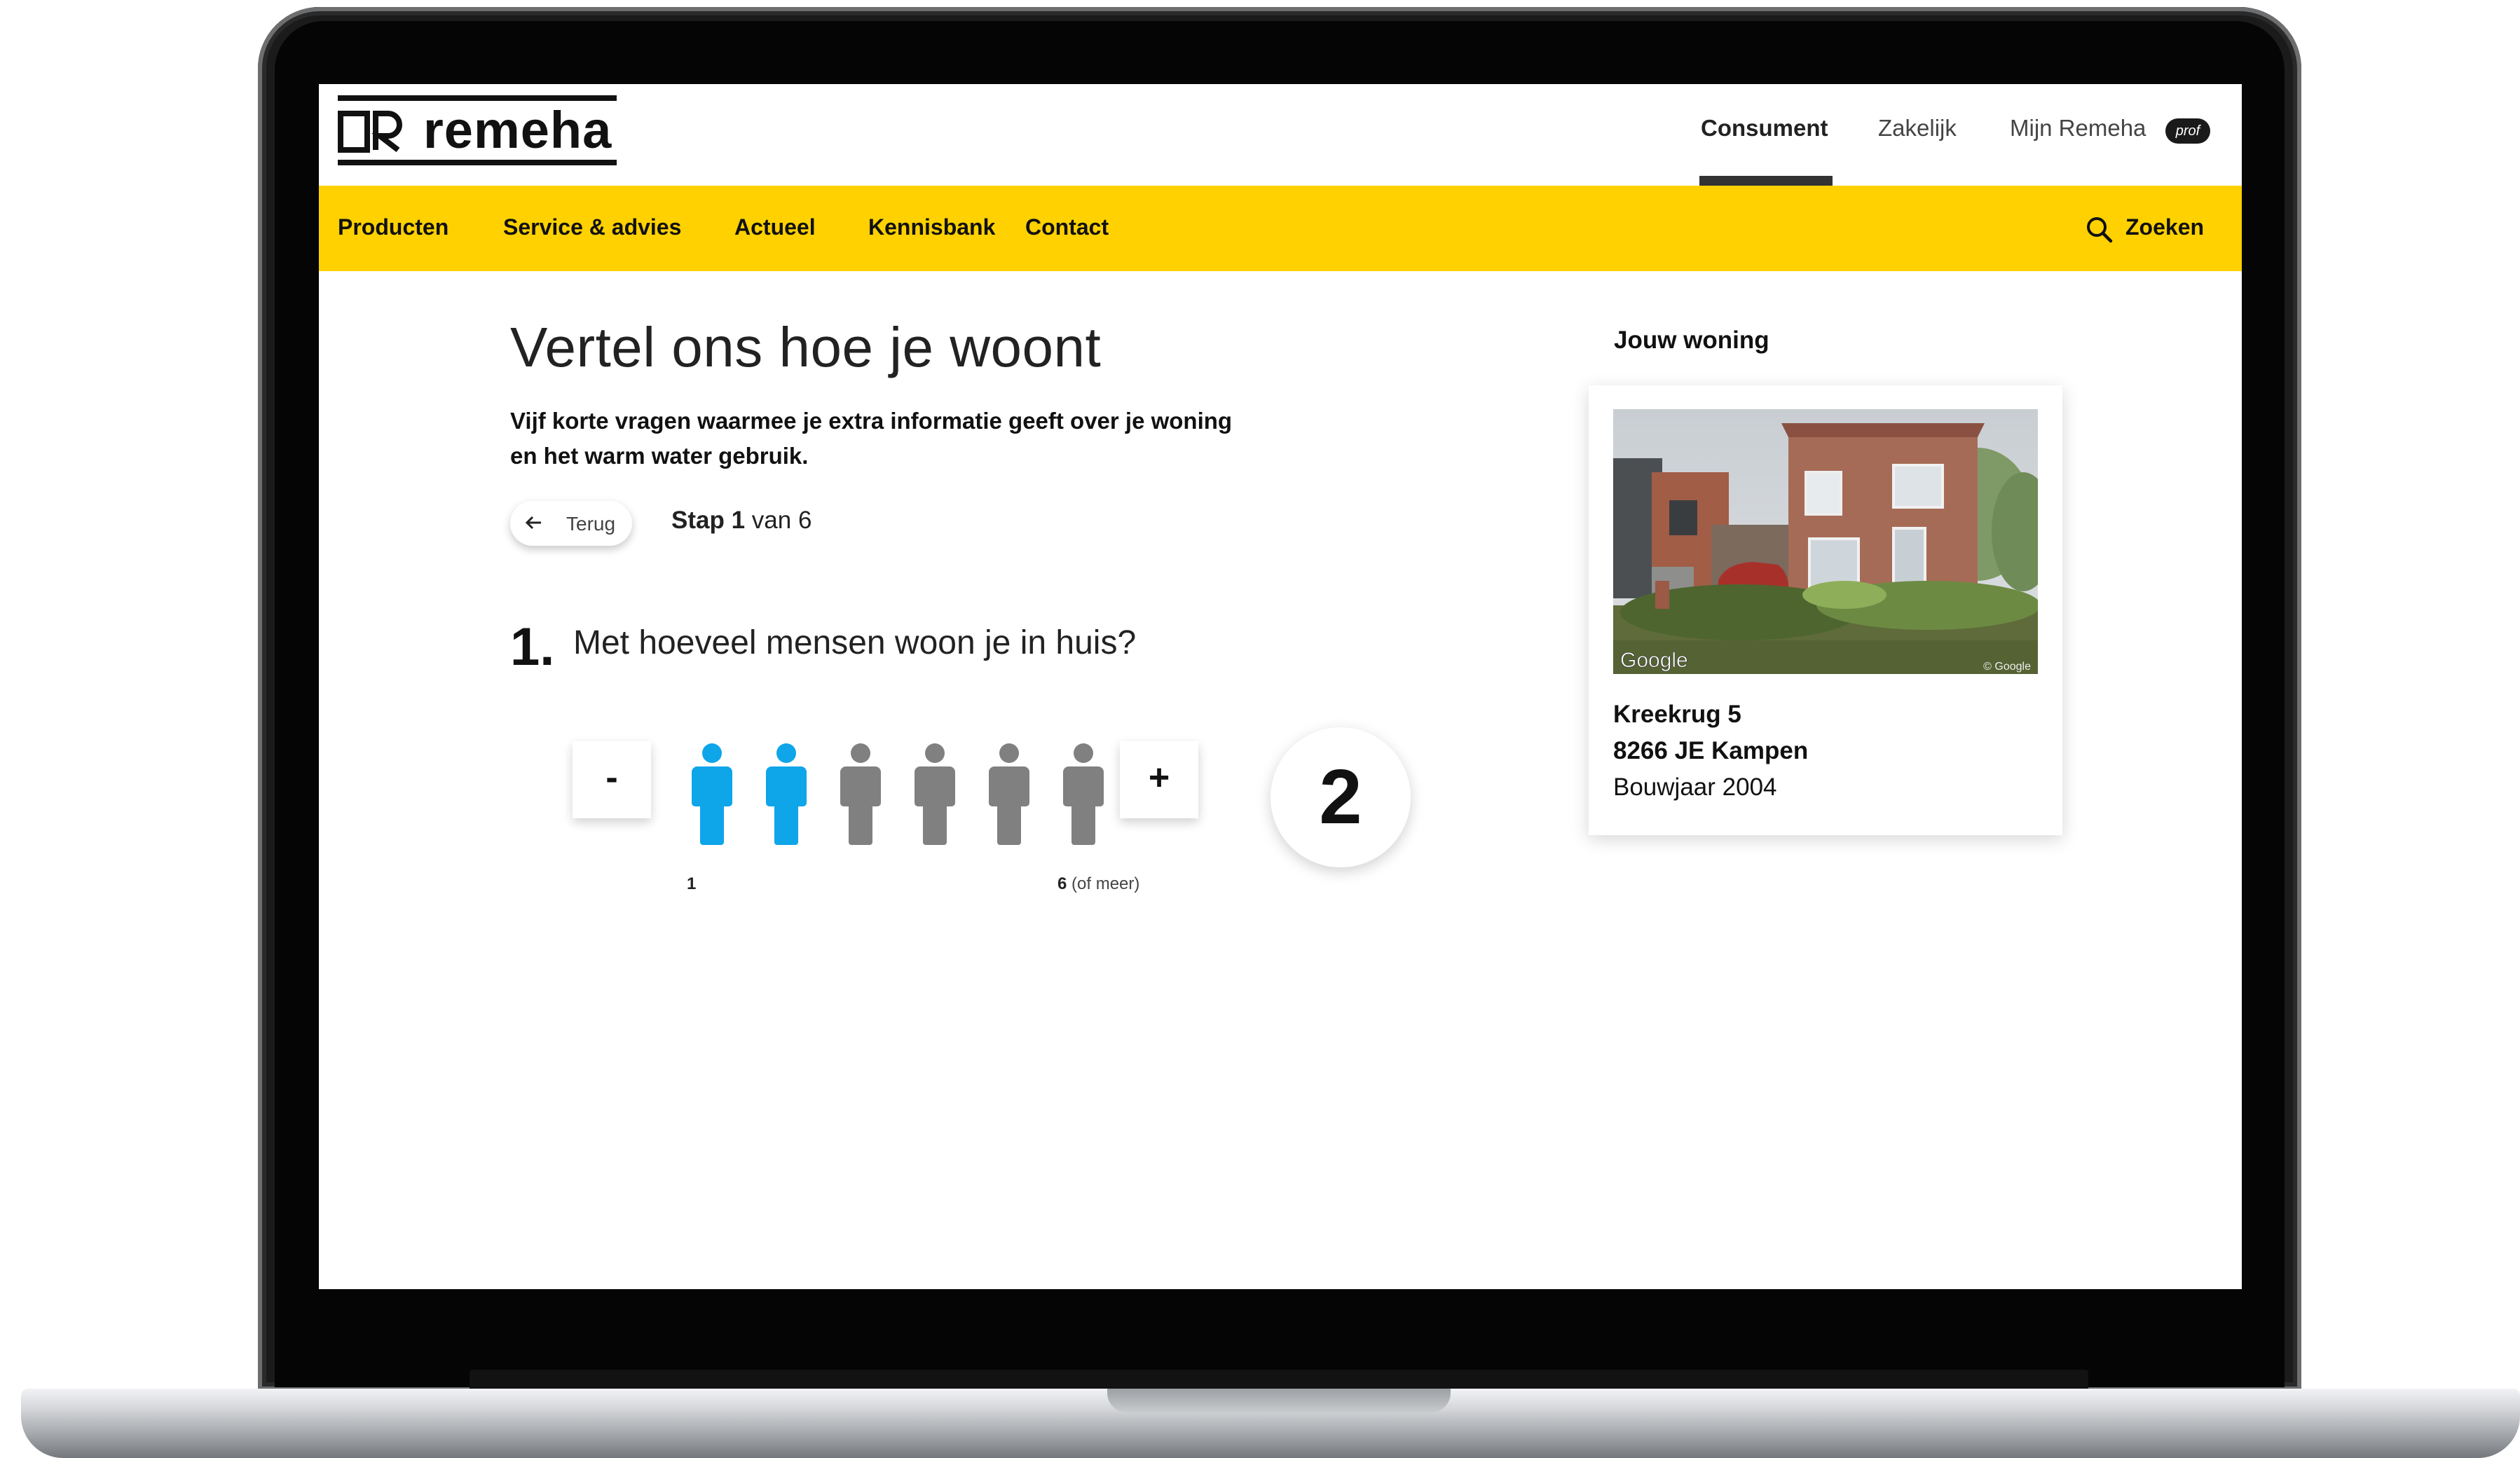 This screenshot has height=1458, width=2520. I want to click on topnav-zakelijk: Zakelijk, so click(1917, 129).